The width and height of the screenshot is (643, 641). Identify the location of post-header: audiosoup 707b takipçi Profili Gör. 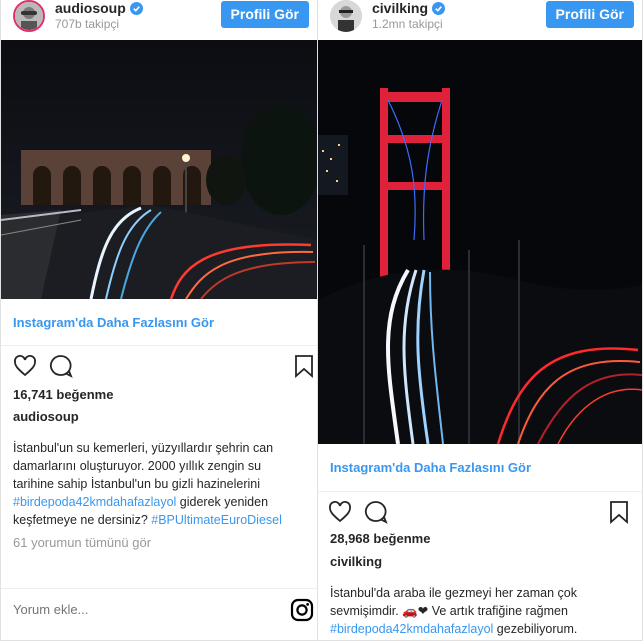
(159, 20).